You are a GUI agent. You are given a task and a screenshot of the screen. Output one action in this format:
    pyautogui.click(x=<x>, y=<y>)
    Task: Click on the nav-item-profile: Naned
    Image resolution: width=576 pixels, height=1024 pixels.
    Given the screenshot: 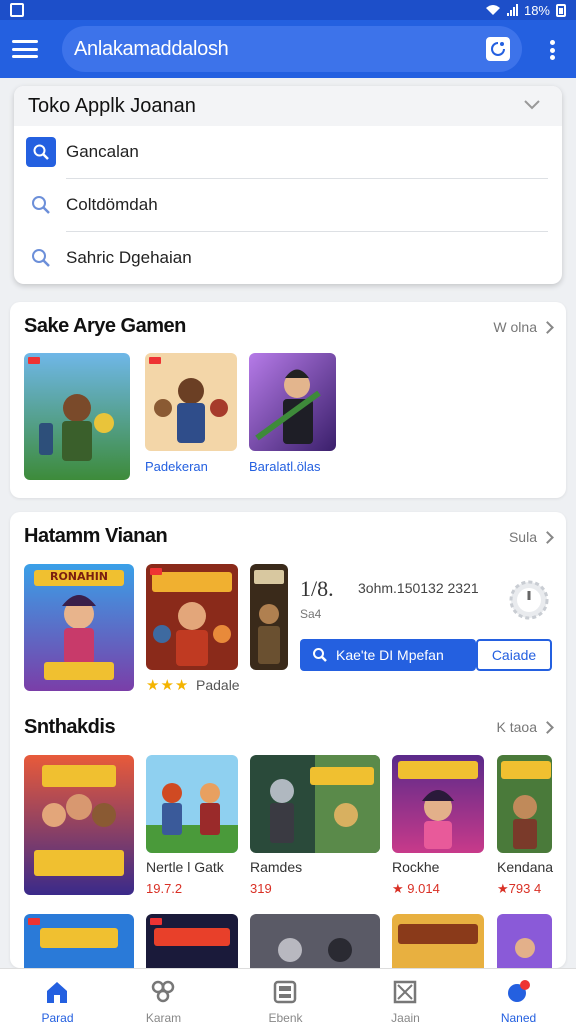 What is the action you would take?
    pyautogui.click(x=518, y=996)
    